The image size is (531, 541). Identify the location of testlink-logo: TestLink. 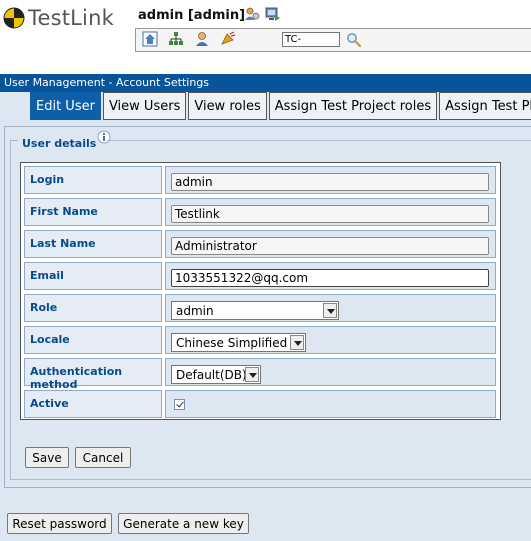
(58, 18).